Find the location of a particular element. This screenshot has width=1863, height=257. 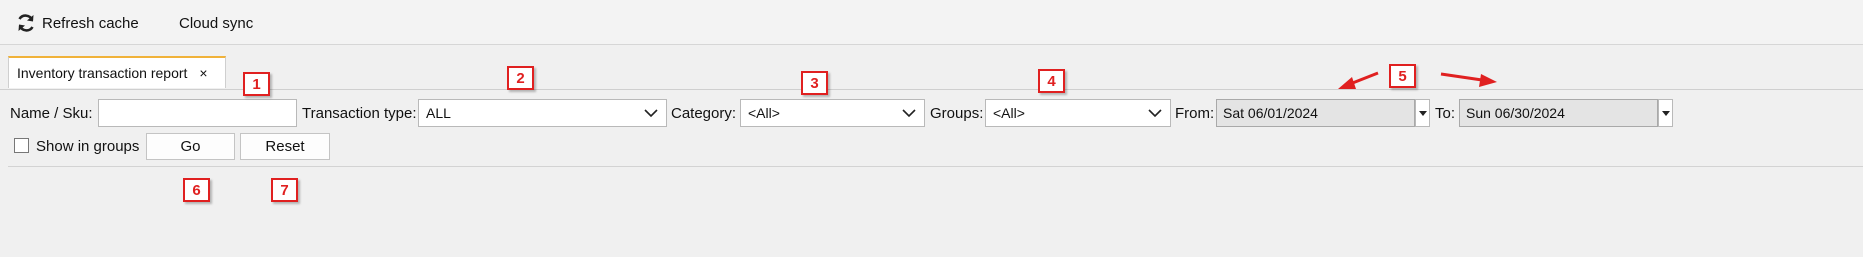

arrow-left-head-icon is located at coordinates (1347, 83).